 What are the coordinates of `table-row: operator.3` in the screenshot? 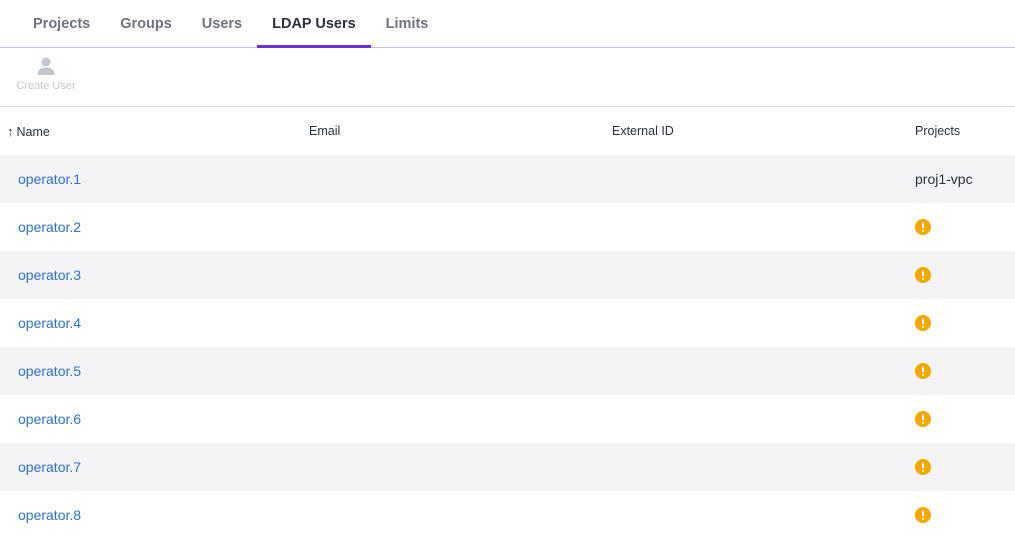 It's located at (507, 275).